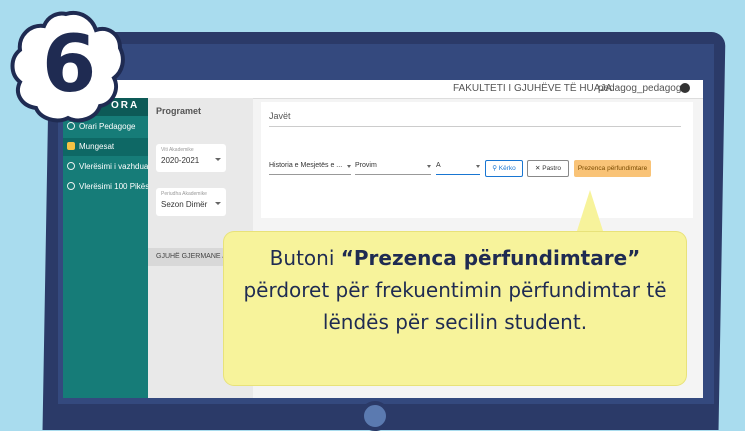  What do you see at coordinates (180, 160) in the screenshot?
I see `academic-year-value: 2020-2021` at bounding box center [180, 160].